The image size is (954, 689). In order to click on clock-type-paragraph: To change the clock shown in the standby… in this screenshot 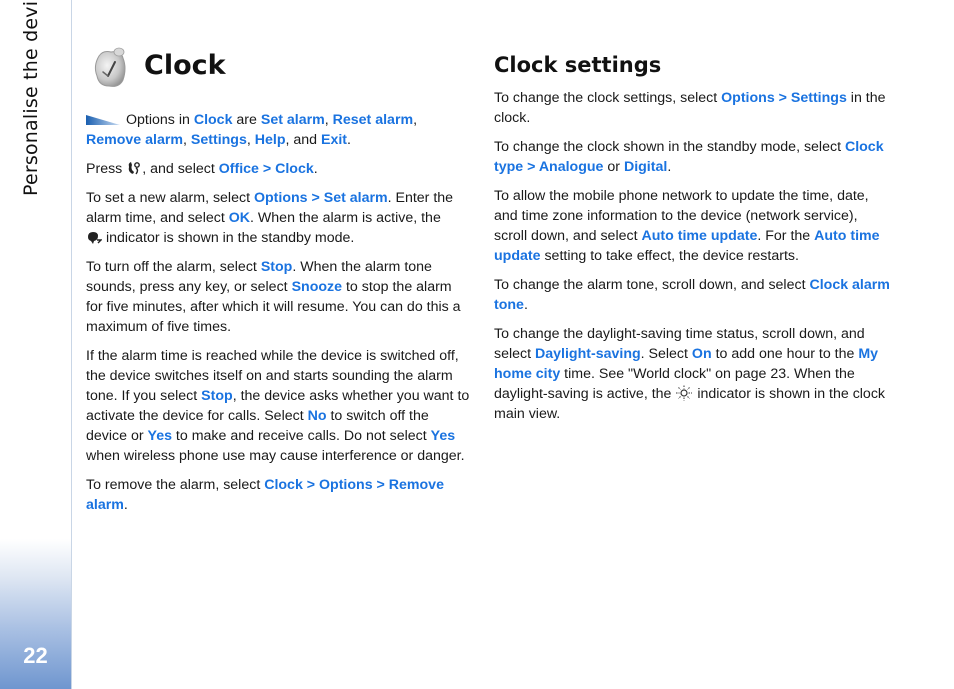, I will do `click(694, 157)`.